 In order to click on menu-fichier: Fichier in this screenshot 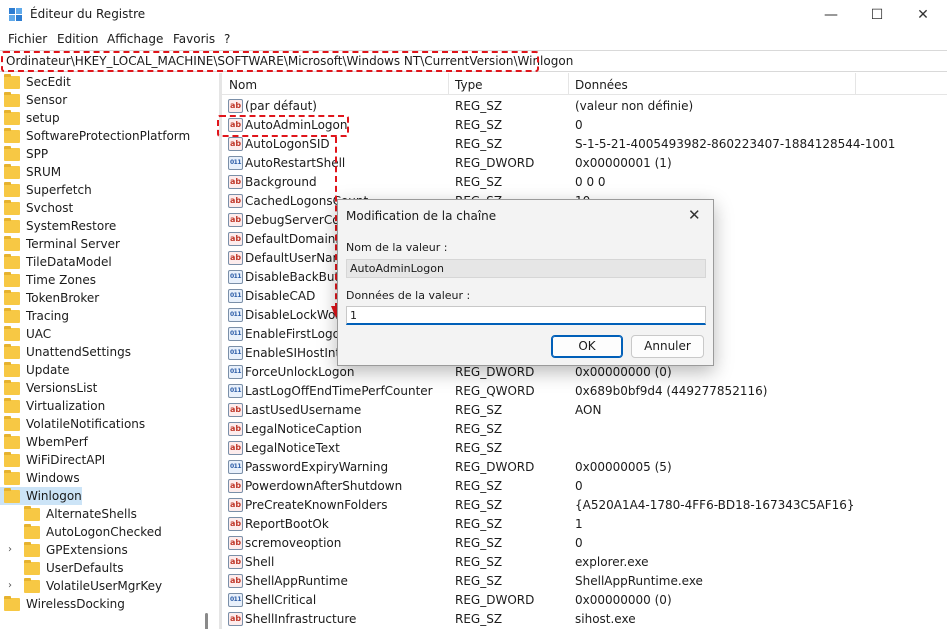, I will do `click(27, 39)`.